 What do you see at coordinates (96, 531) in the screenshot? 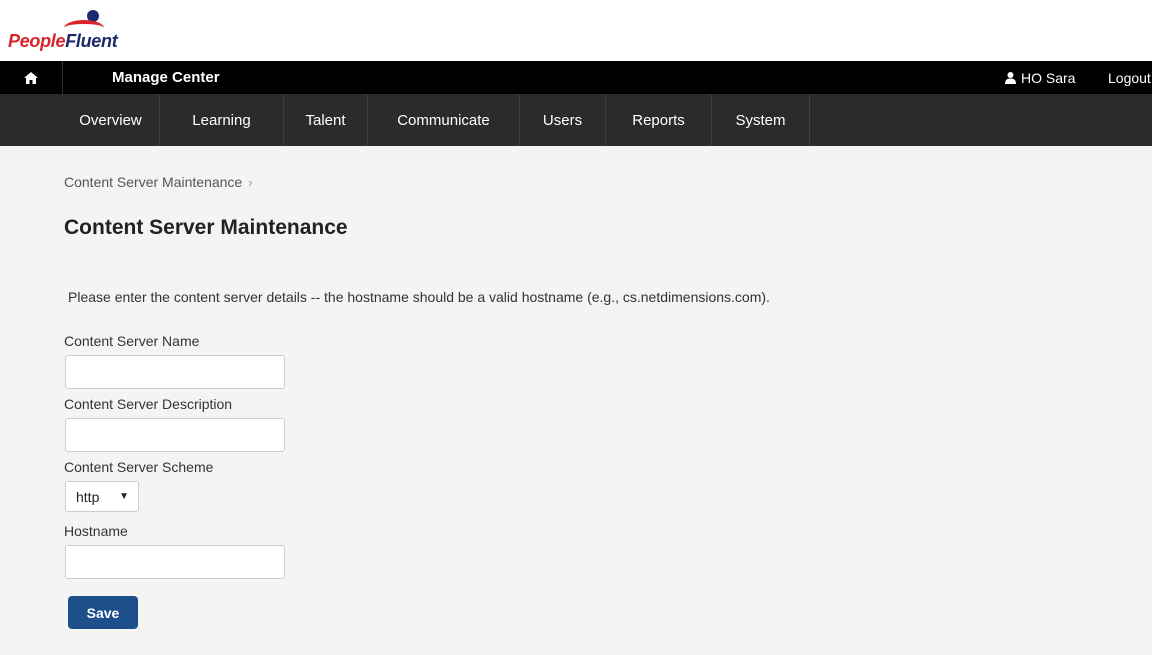
I see `hostname-label: Hostname` at bounding box center [96, 531].